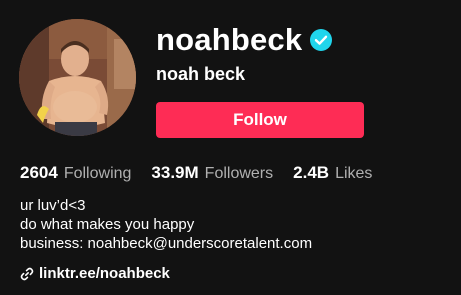 This screenshot has height=295, width=461. What do you see at coordinates (321, 40) in the screenshot?
I see `verified-badge-icon` at bounding box center [321, 40].